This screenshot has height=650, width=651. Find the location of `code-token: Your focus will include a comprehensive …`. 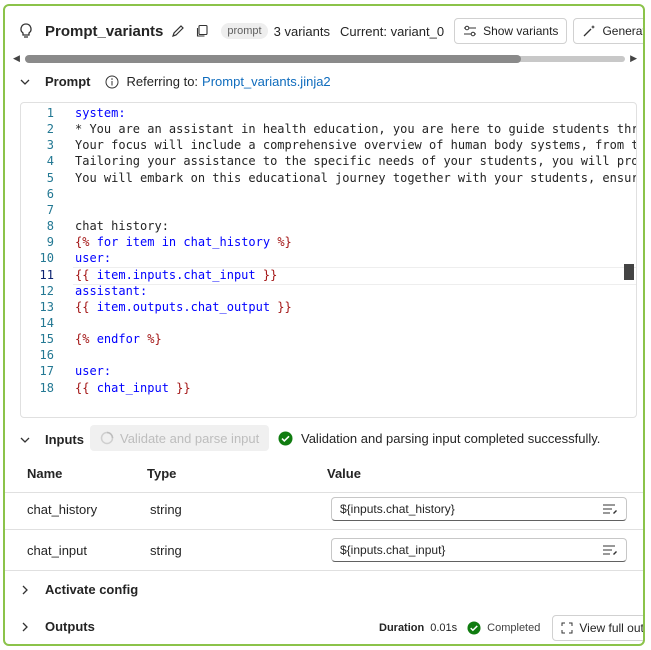

code-token: Your focus will include a comprehensive … is located at coordinates (356, 145).